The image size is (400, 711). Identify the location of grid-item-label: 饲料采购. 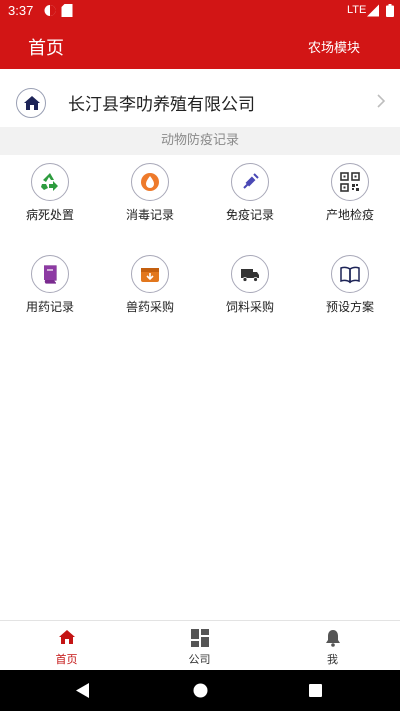
(249, 307).